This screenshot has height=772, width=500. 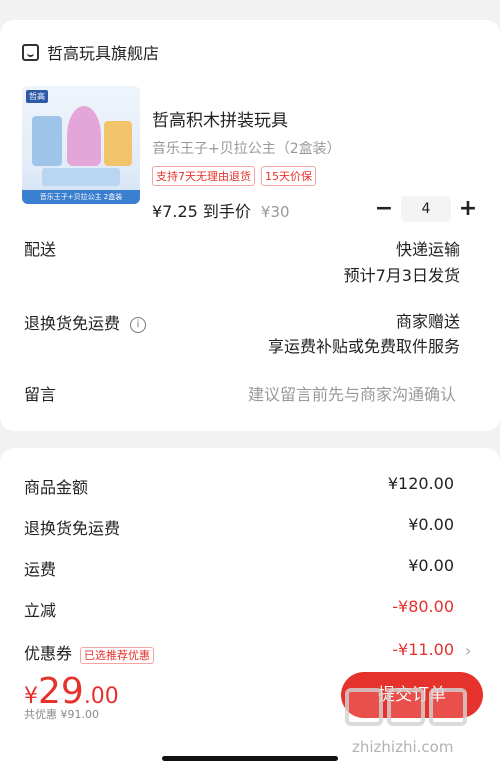 What do you see at coordinates (468, 209) in the screenshot?
I see `increase-button: +` at bounding box center [468, 209].